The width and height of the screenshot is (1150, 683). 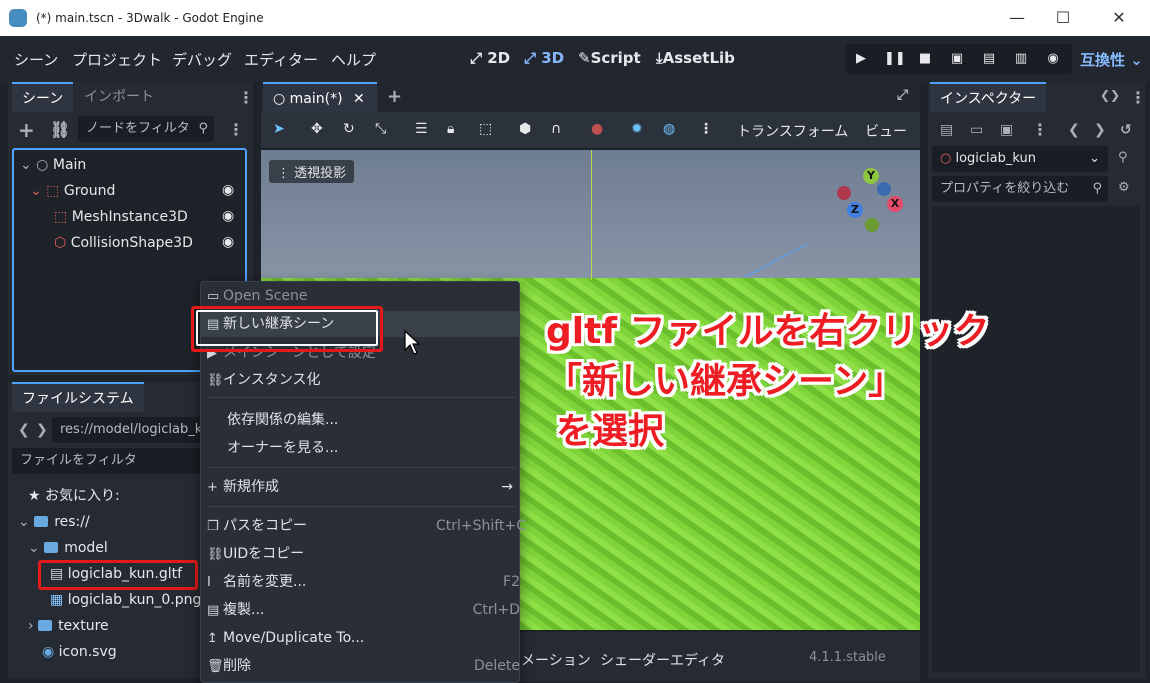 I want to click on animation-tab: メーション, so click(x=556, y=660).